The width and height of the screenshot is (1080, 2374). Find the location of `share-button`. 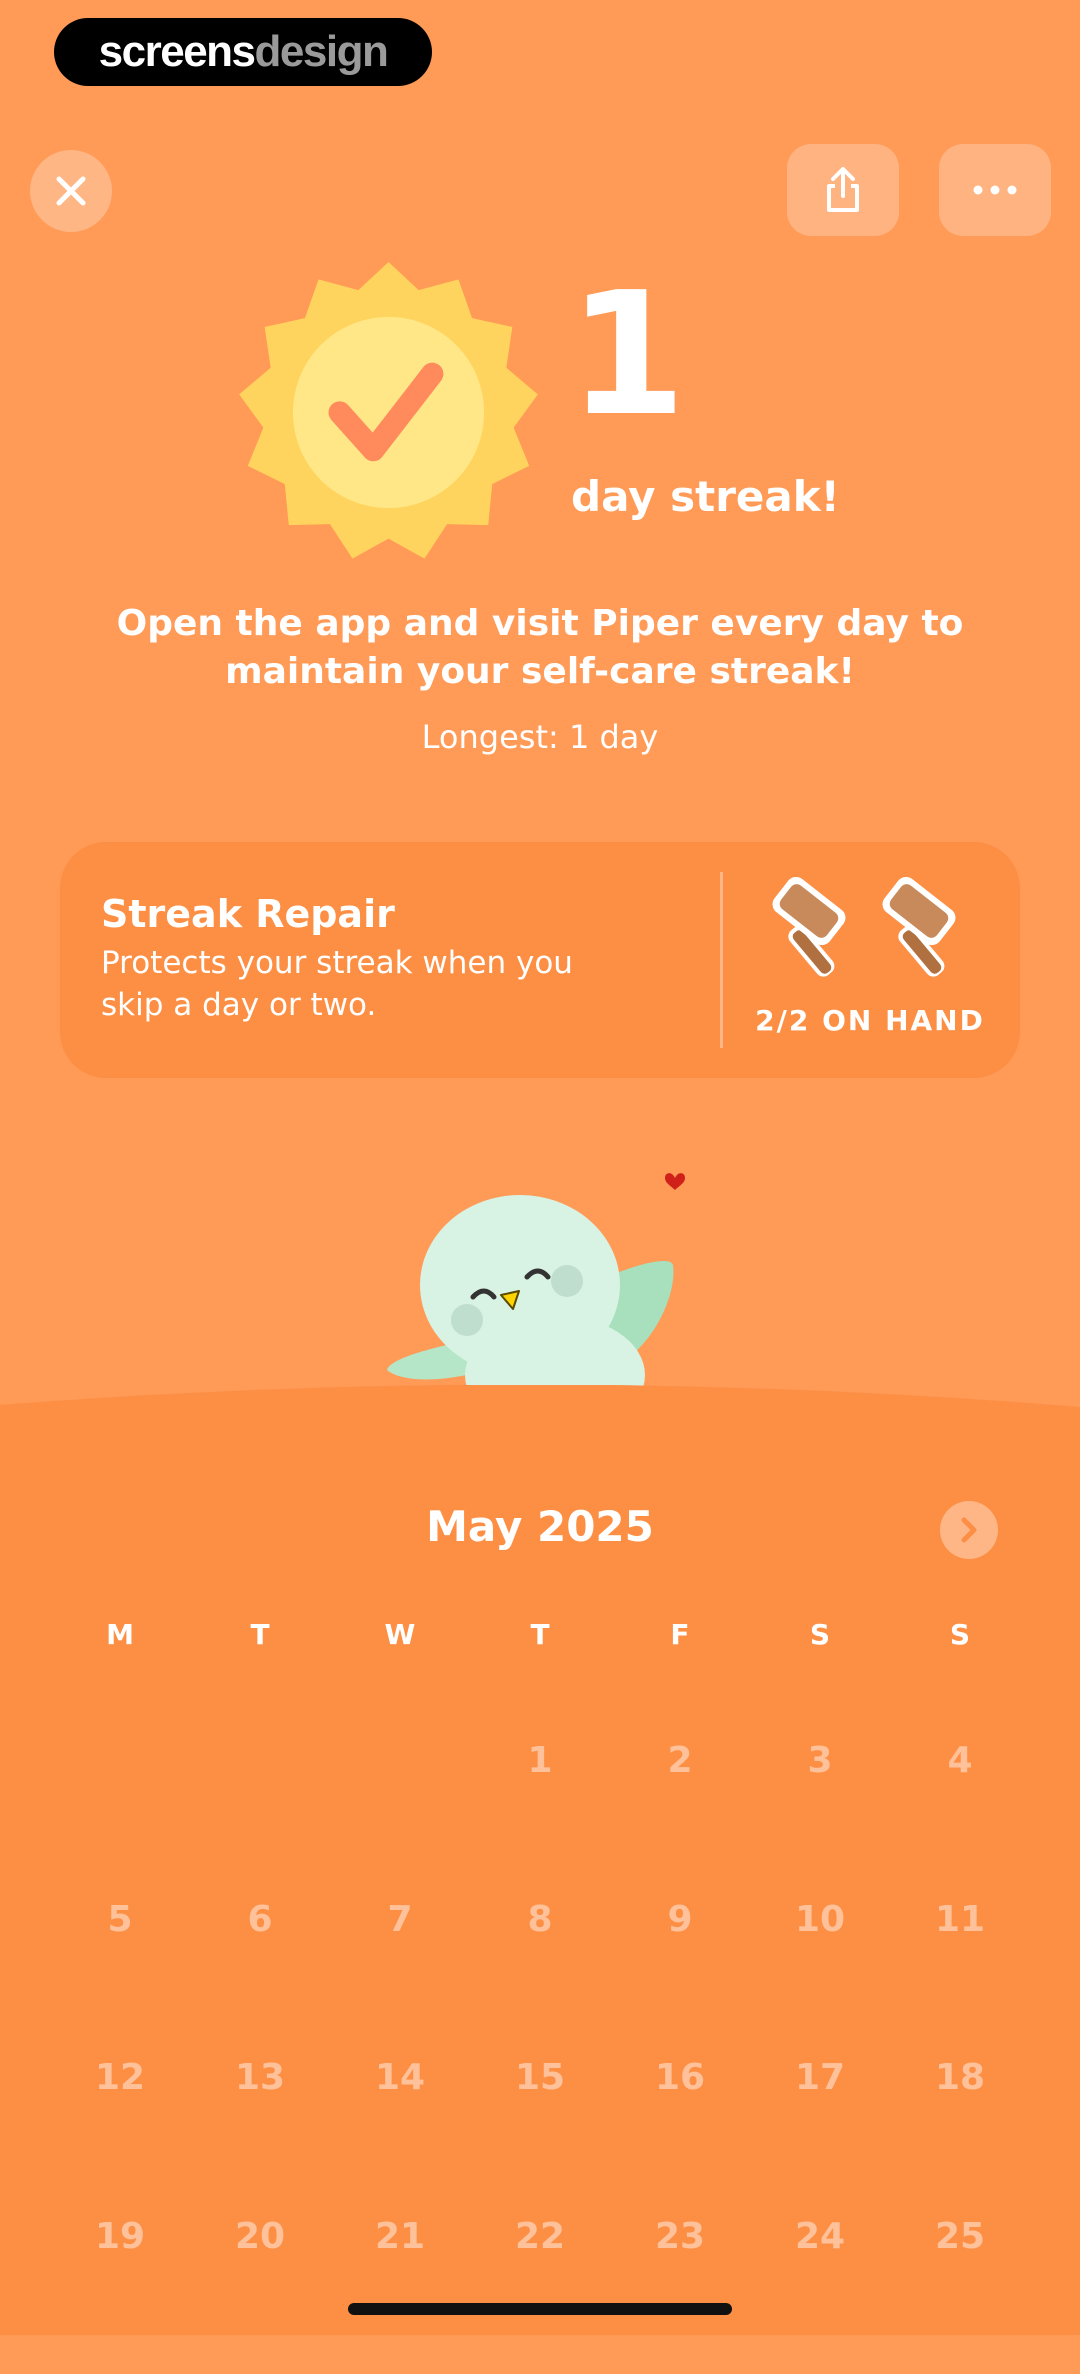

share-button is located at coordinates (843, 190).